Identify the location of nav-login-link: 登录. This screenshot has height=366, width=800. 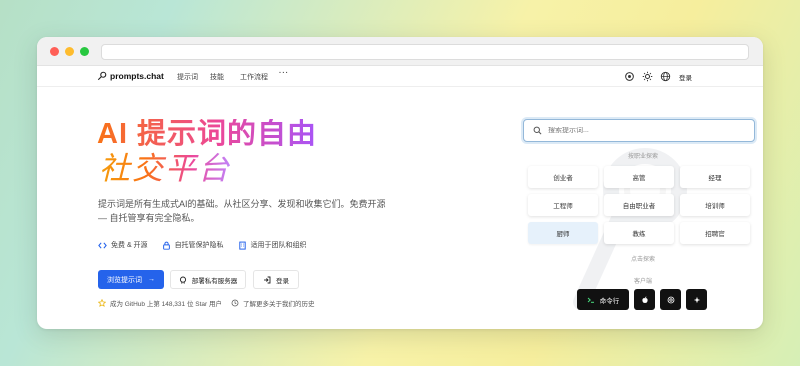
(685, 77).